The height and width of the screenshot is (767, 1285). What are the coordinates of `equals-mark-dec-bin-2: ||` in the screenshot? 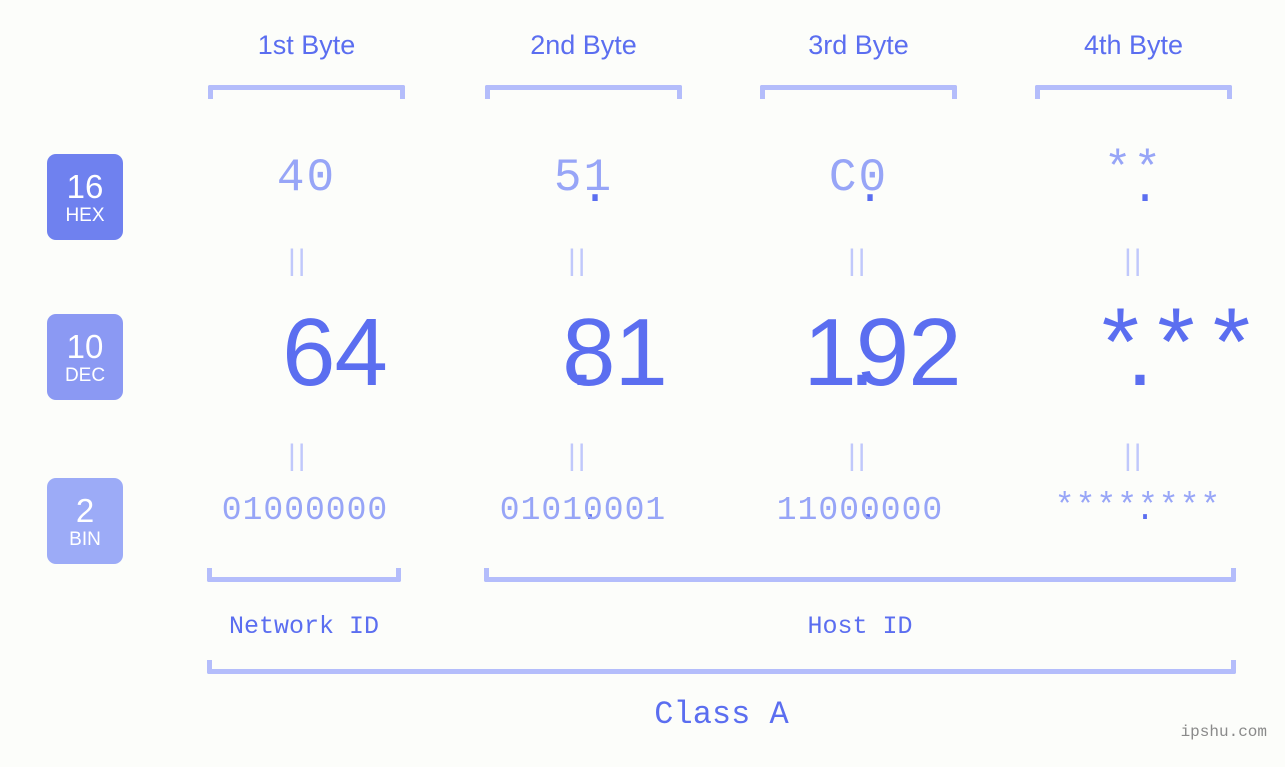 It's located at (578, 455).